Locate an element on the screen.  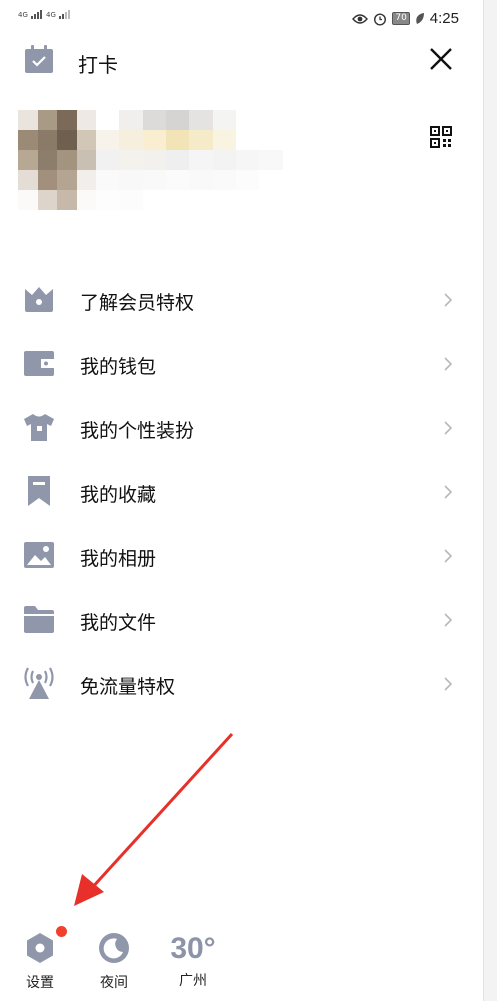
drawer-header: 打卡 is located at coordinates (241, 62).